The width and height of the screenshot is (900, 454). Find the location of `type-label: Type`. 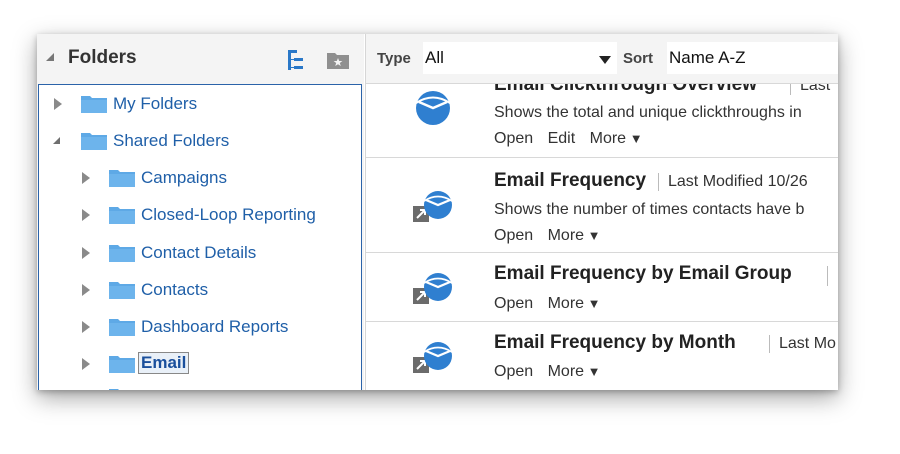

type-label: Type is located at coordinates (394, 58).